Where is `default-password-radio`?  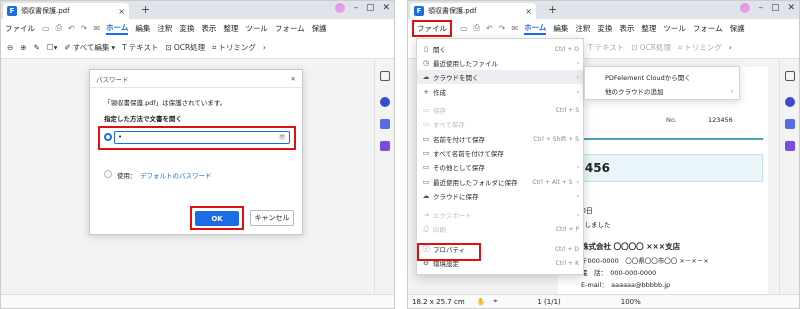
default-password-radio is located at coordinates (108, 174).